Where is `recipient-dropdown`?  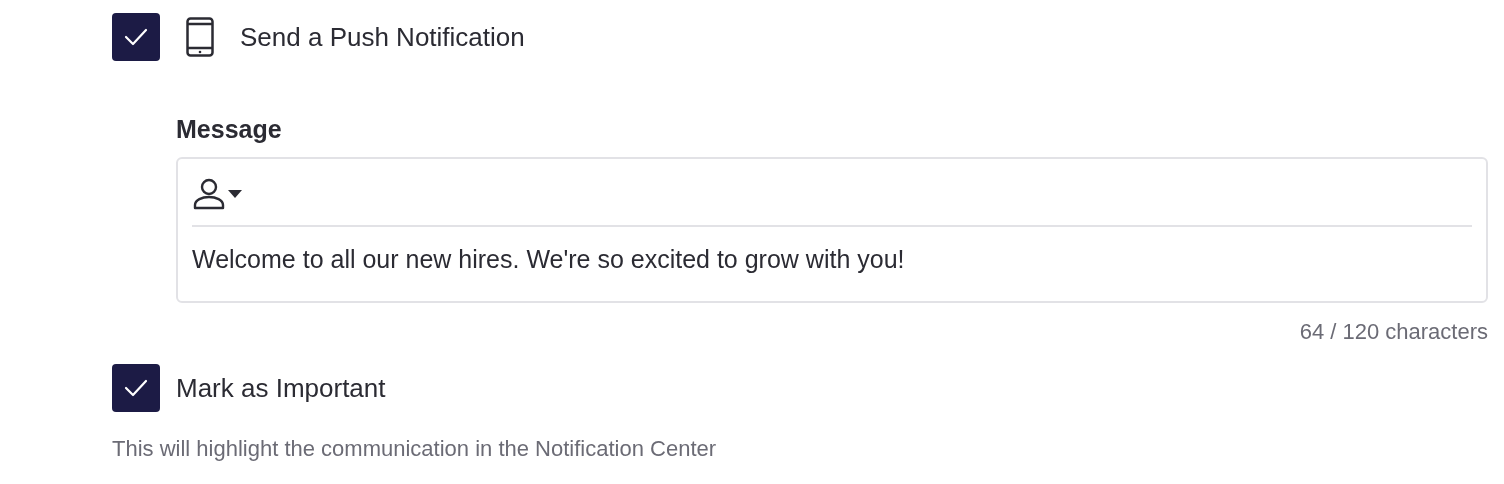
recipient-dropdown is located at coordinates (217, 194).